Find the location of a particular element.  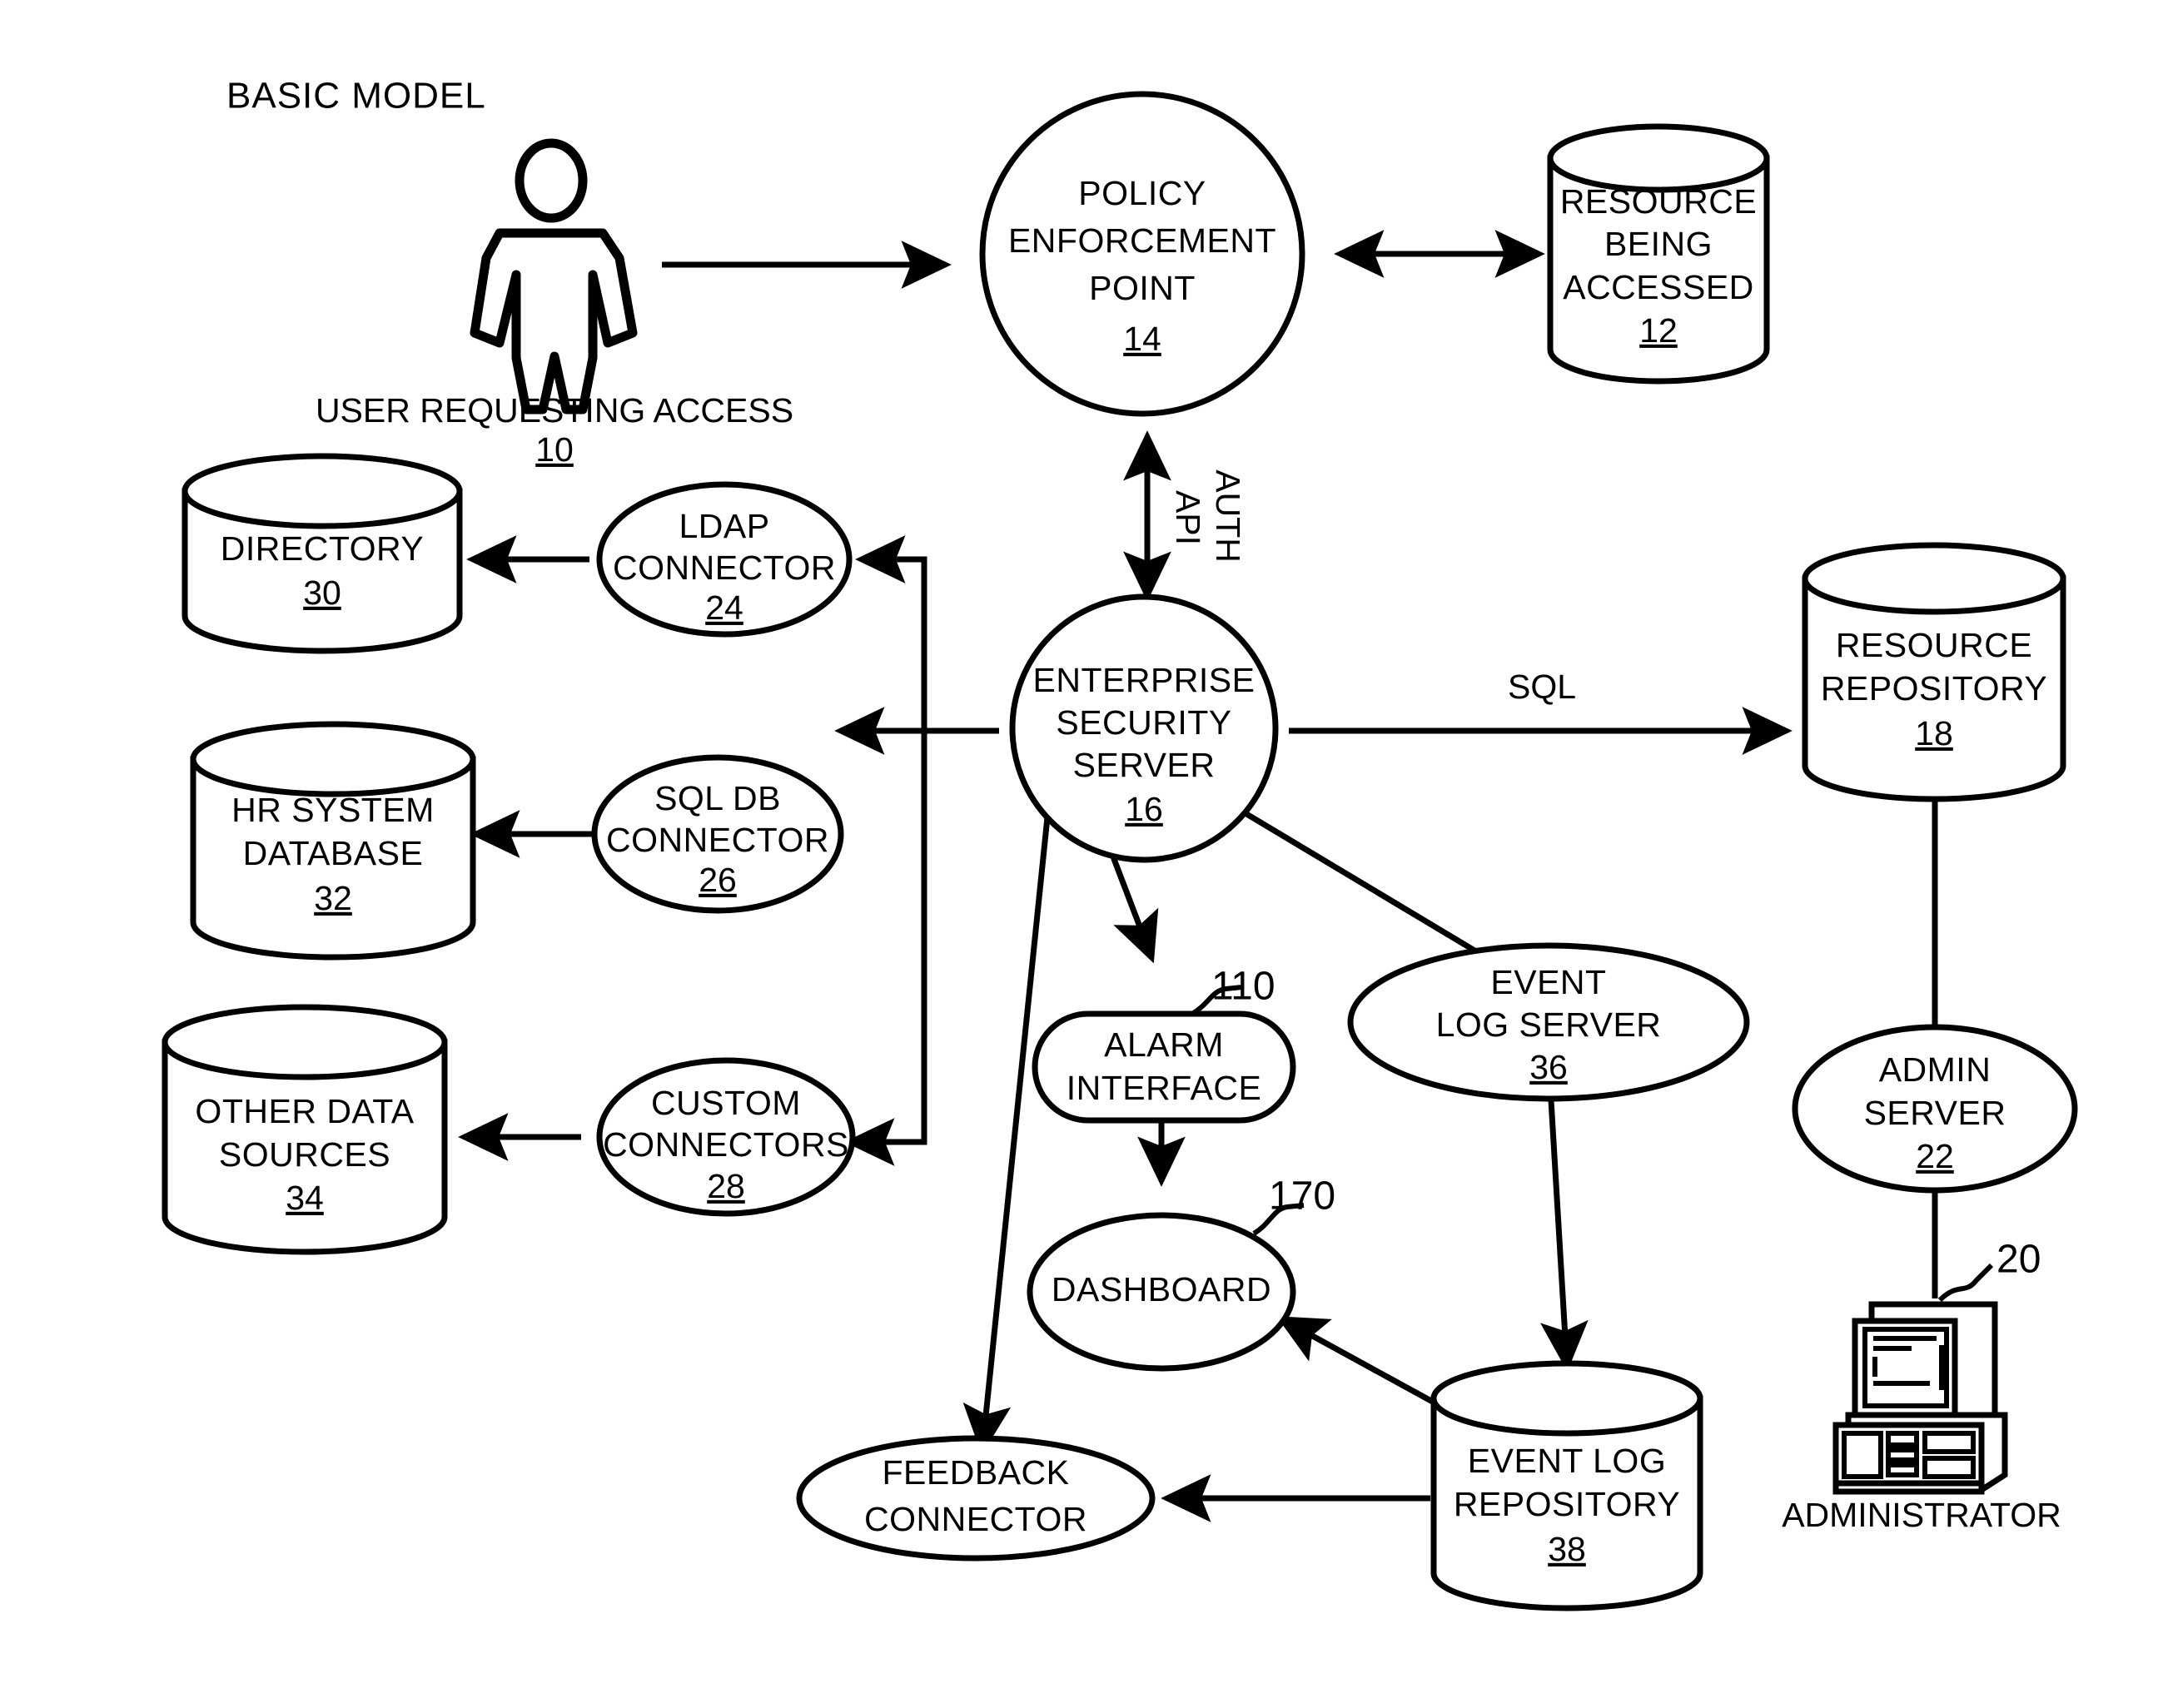

event-log-repository-cylinder-top is located at coordinates (1567, 1398).